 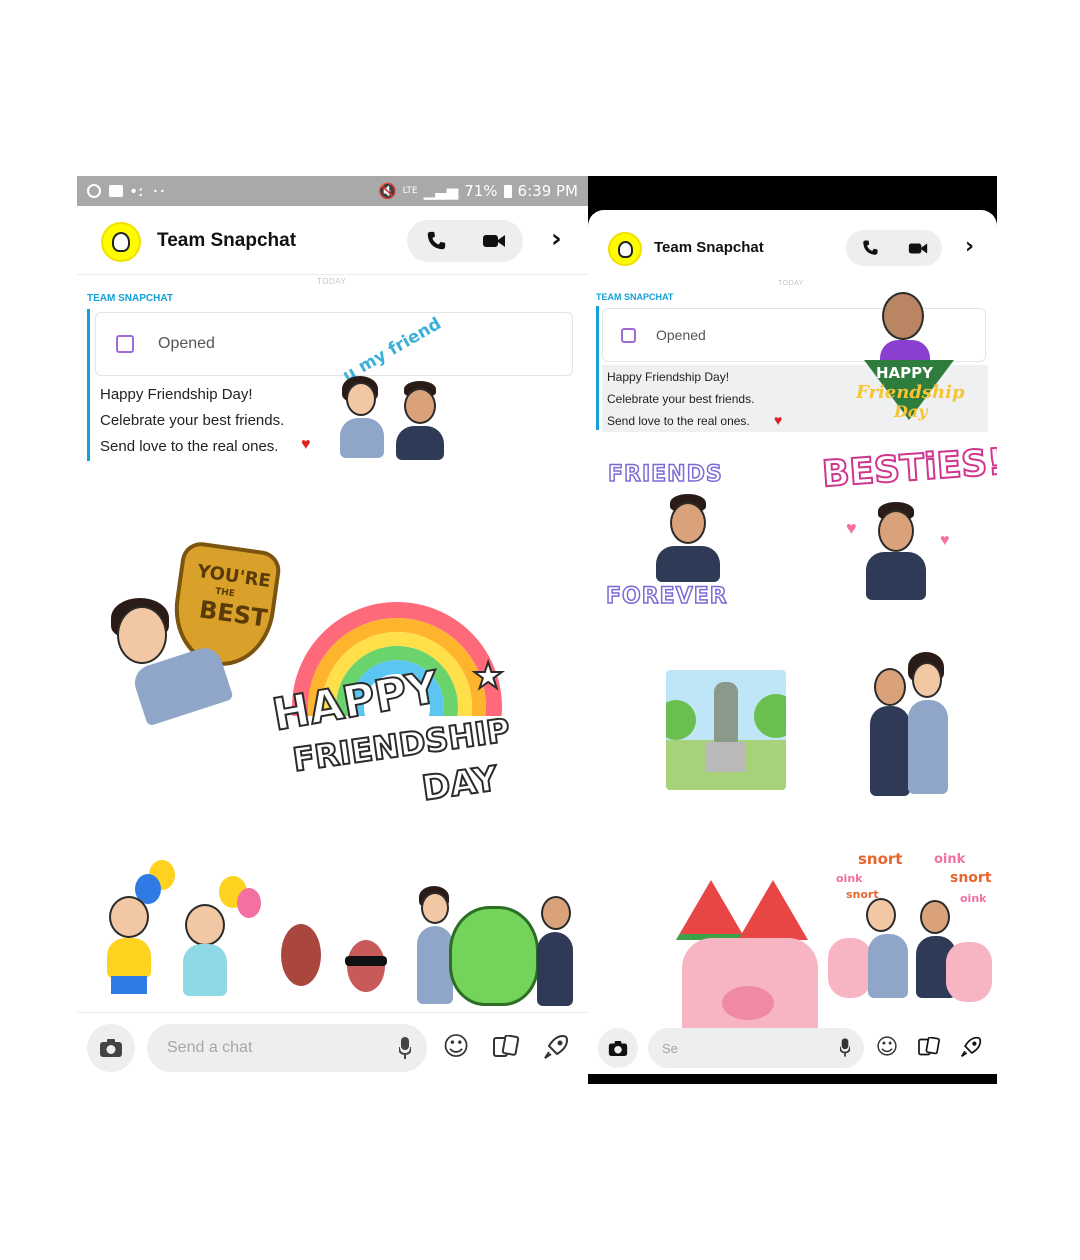 What do you see at coordinates (337, 971) in the screenshot?
I see `sticker-beans` at bounding box center [337, 971].